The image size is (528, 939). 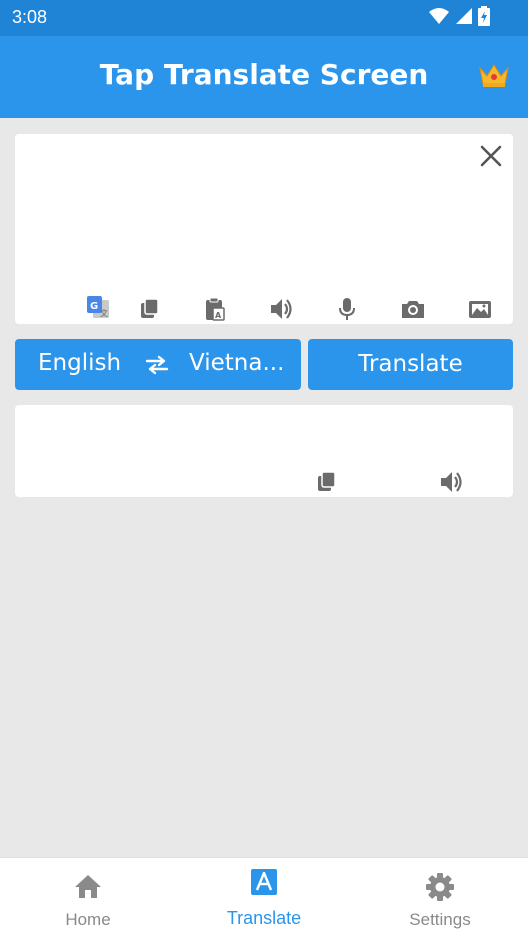 What do you see at coordinates (264, 882) in the screenshot?
I see `translate-icon` at bounding box center [264, 882].